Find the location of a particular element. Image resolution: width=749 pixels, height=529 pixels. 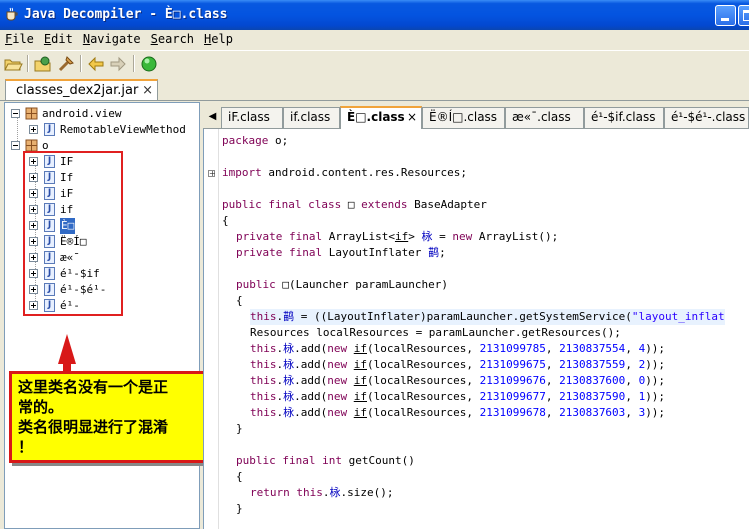

open-type-icon is located at coordinates (43, 64).